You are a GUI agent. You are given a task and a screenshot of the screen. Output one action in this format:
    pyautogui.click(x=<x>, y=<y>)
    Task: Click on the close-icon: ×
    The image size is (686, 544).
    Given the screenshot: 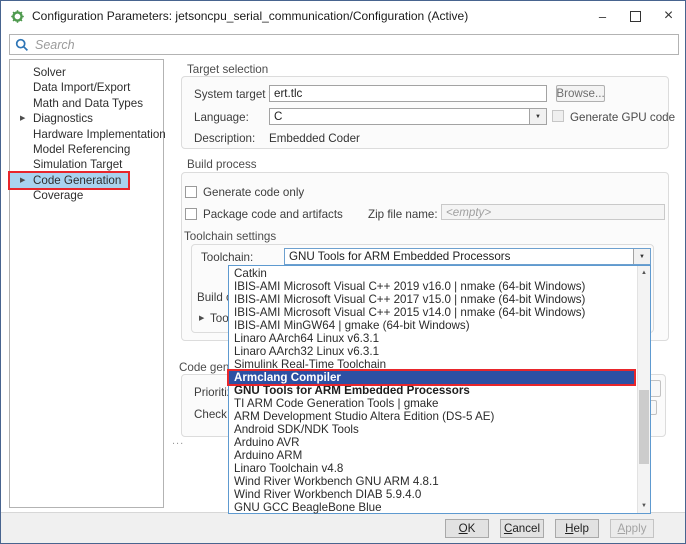 What is the action you would take?
    pyautogui.click(x=668, y=15)
    